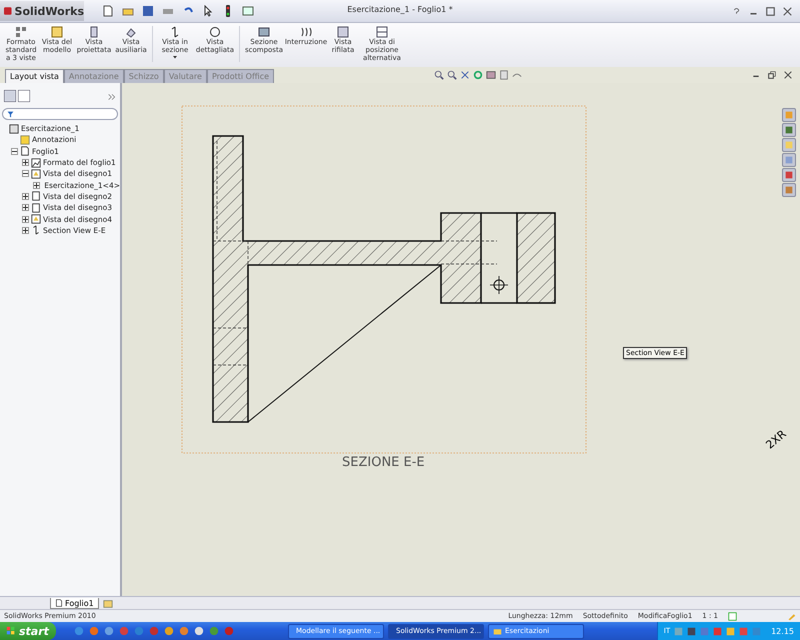 The width and height of the screenshot is (800, 640). What do you see at coordinates (776, 439) in the screenshot?
I see `dimension-note: 2XR` at bounding box center [776, 439].